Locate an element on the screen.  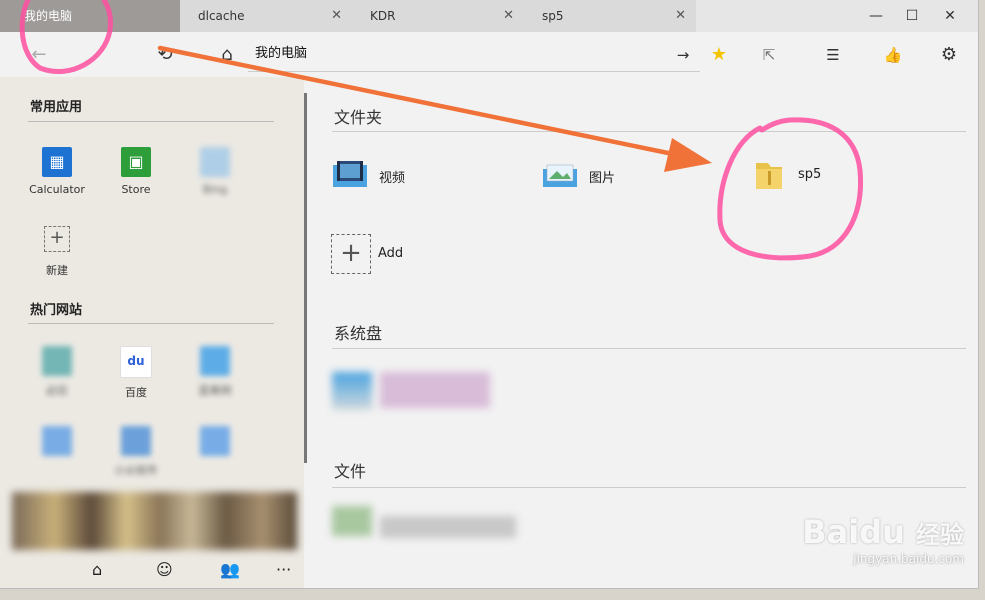
tab-sp5: sp5 ✕ is located at coordinates (610, 16).